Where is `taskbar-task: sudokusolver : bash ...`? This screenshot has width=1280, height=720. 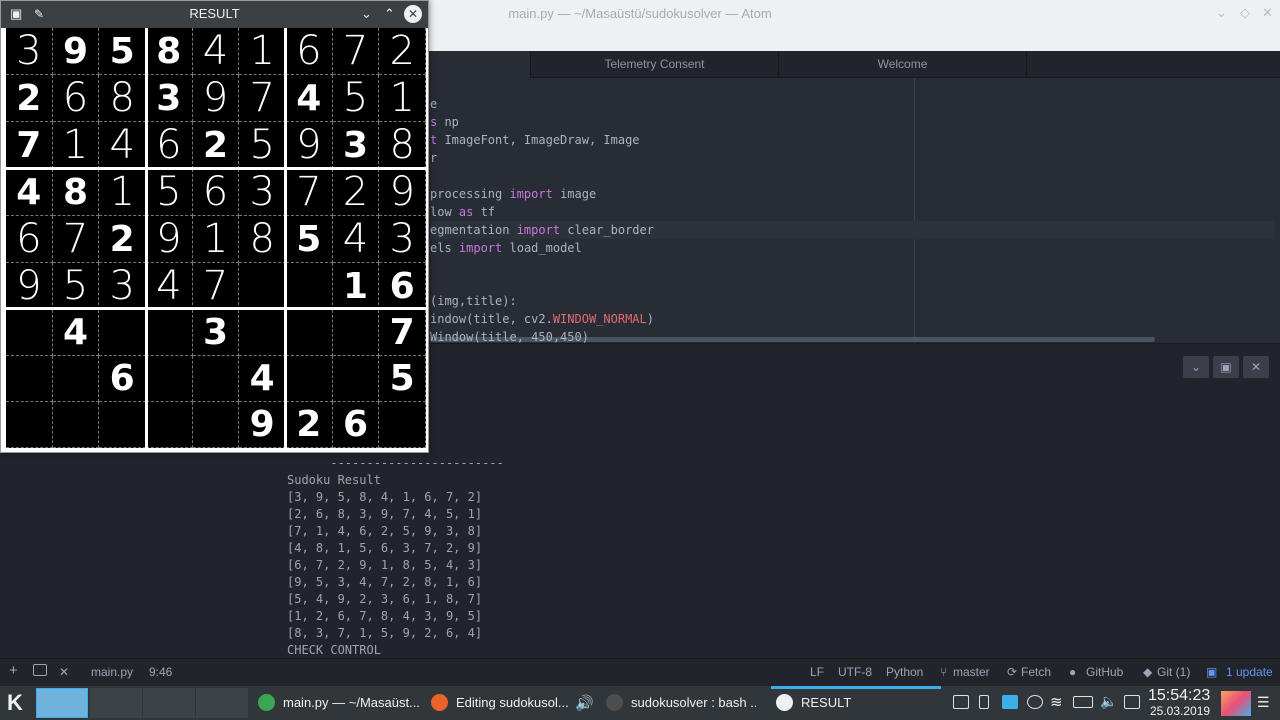 taskbar-task: sudokusolver : bash ... is located at coordinates (681, 703).